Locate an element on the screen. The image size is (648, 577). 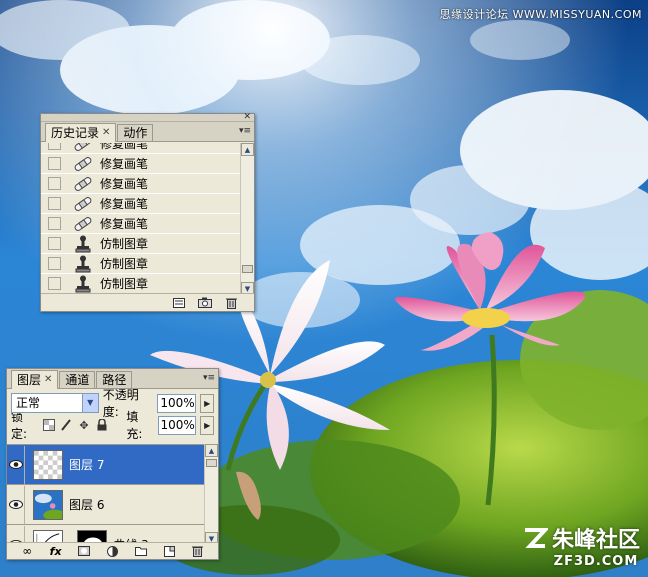
blend-mode-value: 正常 is located at coordinates (28, 403).